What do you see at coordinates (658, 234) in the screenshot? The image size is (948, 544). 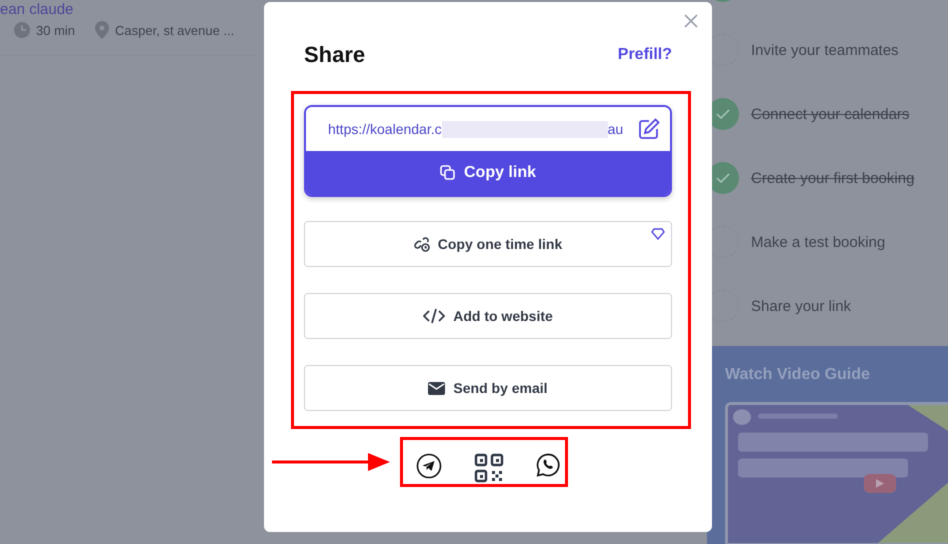 I see `diamond-icon` at bounding box center [658, 234].